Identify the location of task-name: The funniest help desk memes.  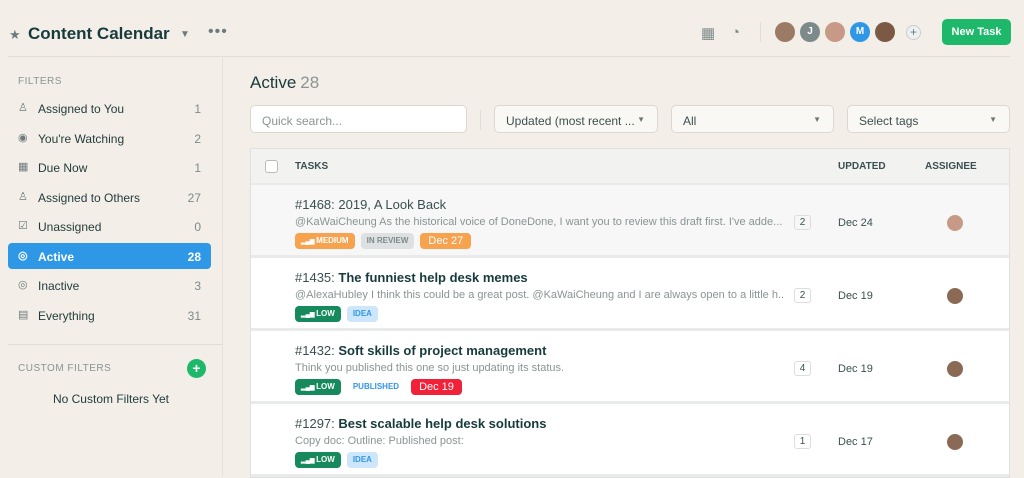
(433, 277).